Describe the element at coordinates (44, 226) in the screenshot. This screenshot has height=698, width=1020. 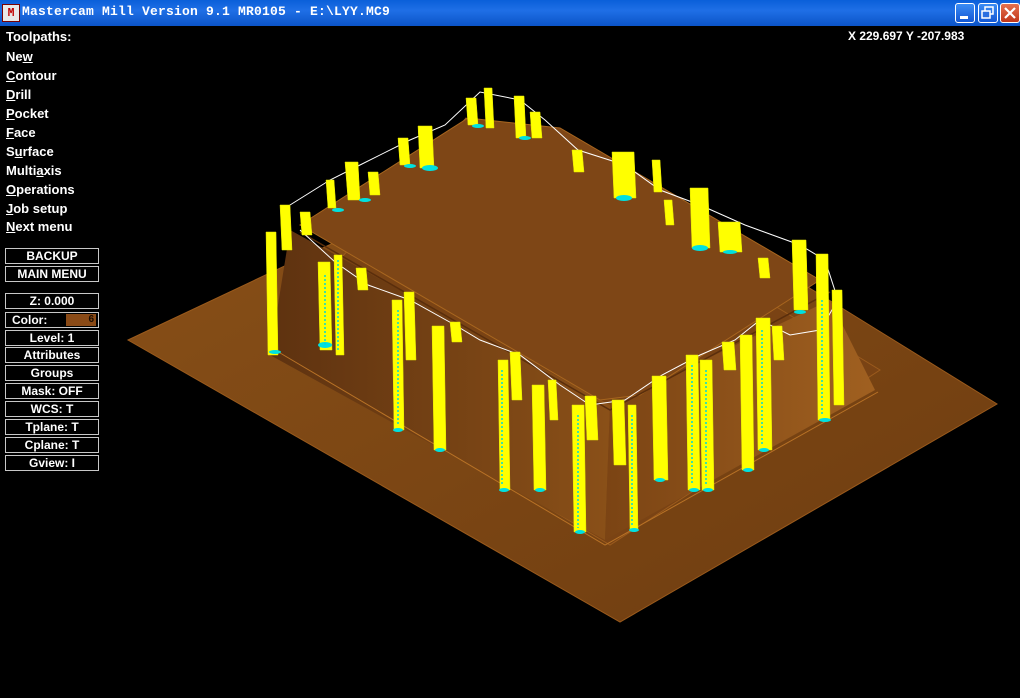
I see `menu-item-text: ext menu` at that location.